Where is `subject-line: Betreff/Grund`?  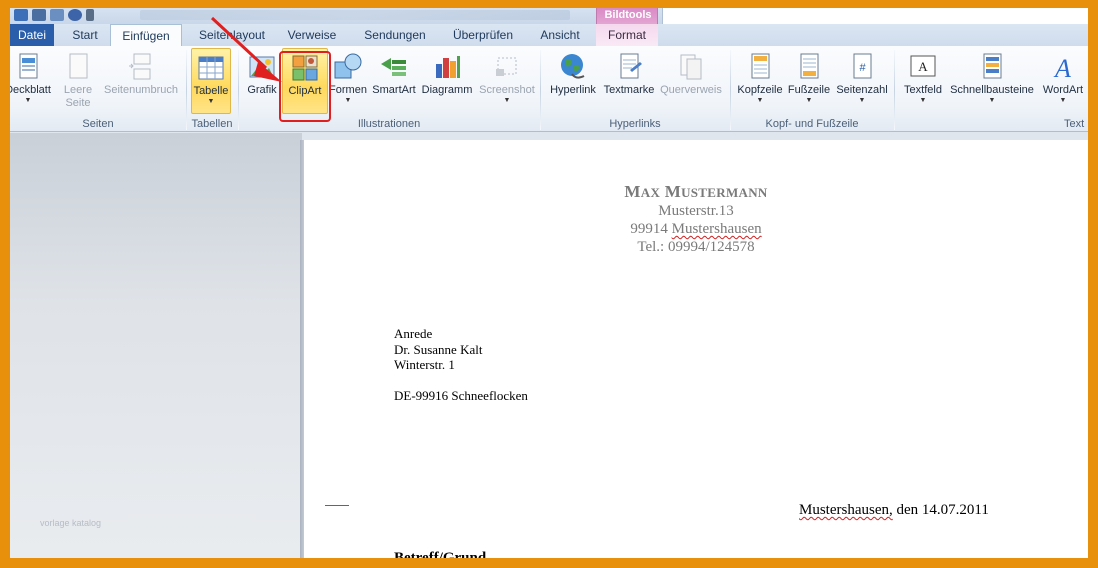 subject-line: Betreff/Grund is located at coordinates (440, 554).